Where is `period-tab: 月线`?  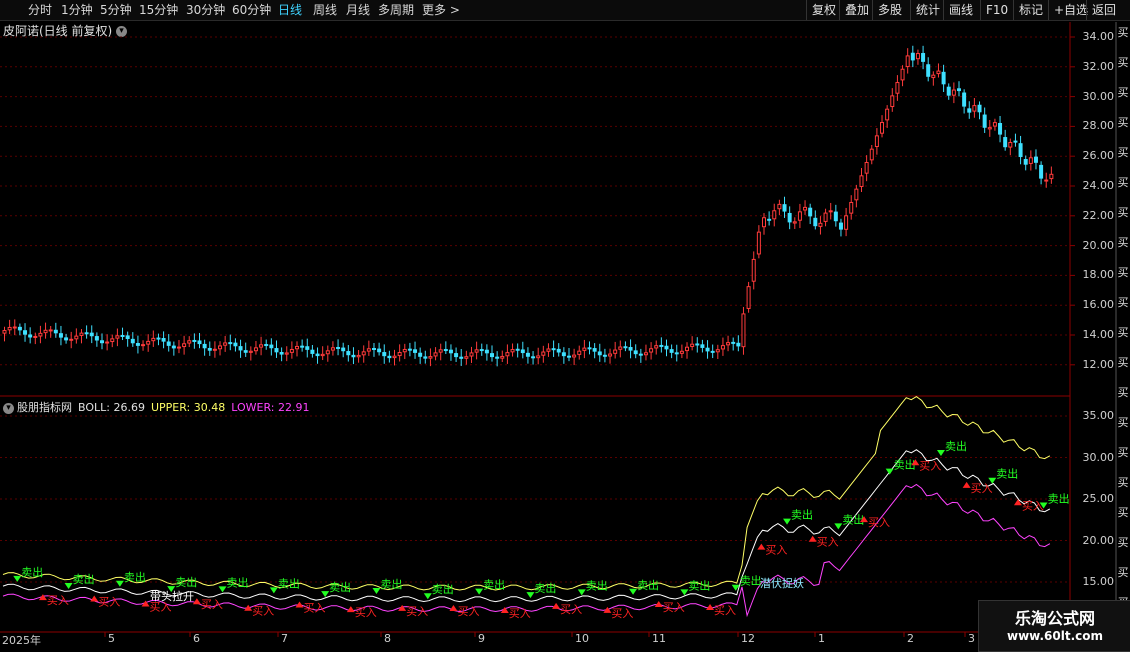
period-tab: 月线 is located at coordinates (358, 10).